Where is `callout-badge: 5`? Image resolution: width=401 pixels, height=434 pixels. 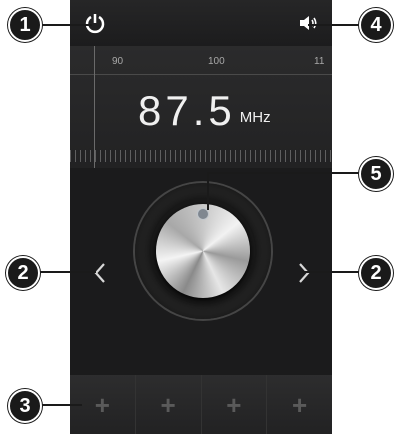 callout-badge: 5 is located at coordinates (376, 174).